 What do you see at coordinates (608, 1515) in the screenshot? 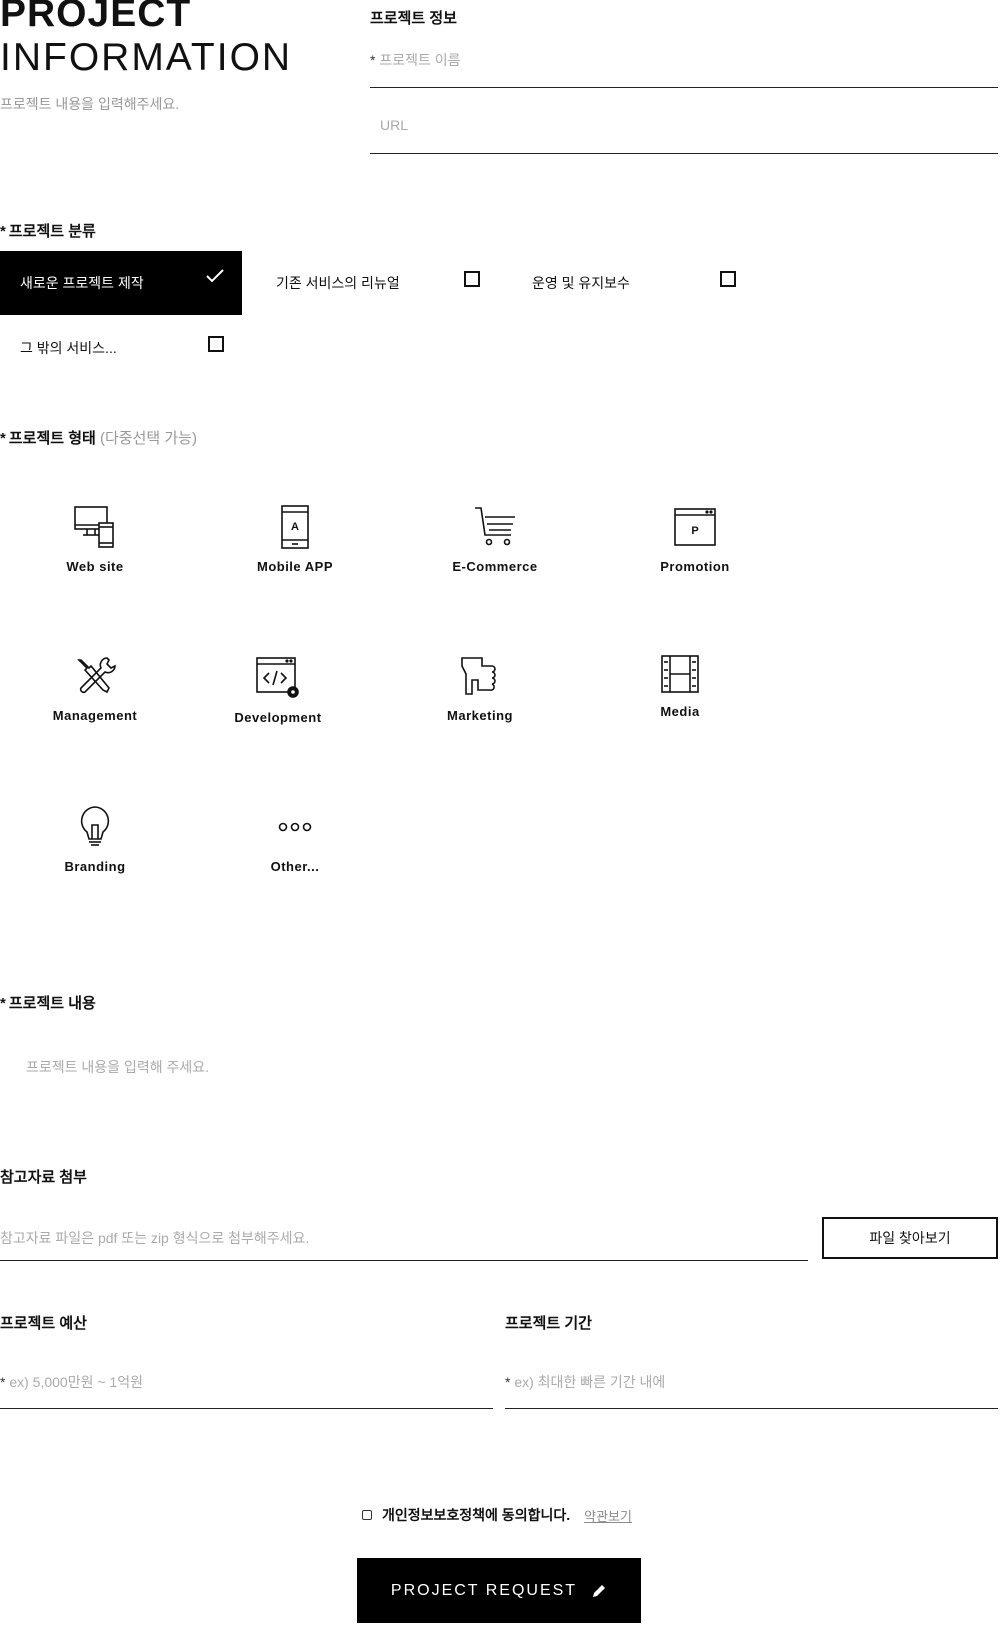
I see `terms-link: 약관보기` at bounding box center [608, 1515].